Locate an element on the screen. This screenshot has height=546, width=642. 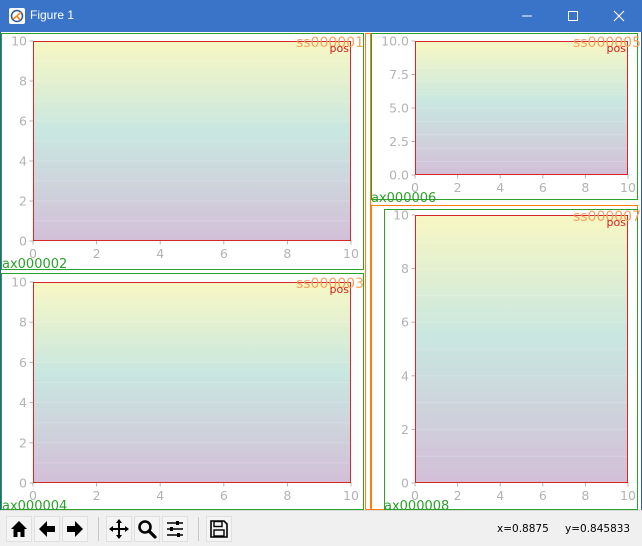
x-coordinate-readout: x=0.8875 is located at coordinates (523, 529).